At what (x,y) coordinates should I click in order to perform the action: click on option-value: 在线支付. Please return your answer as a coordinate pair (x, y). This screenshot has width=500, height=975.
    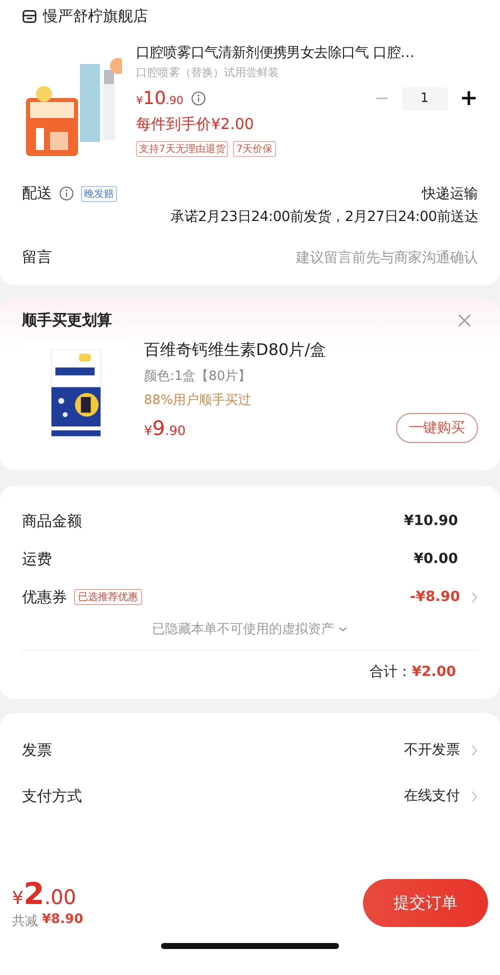
    Looking at the image, I should click on (432, 796).